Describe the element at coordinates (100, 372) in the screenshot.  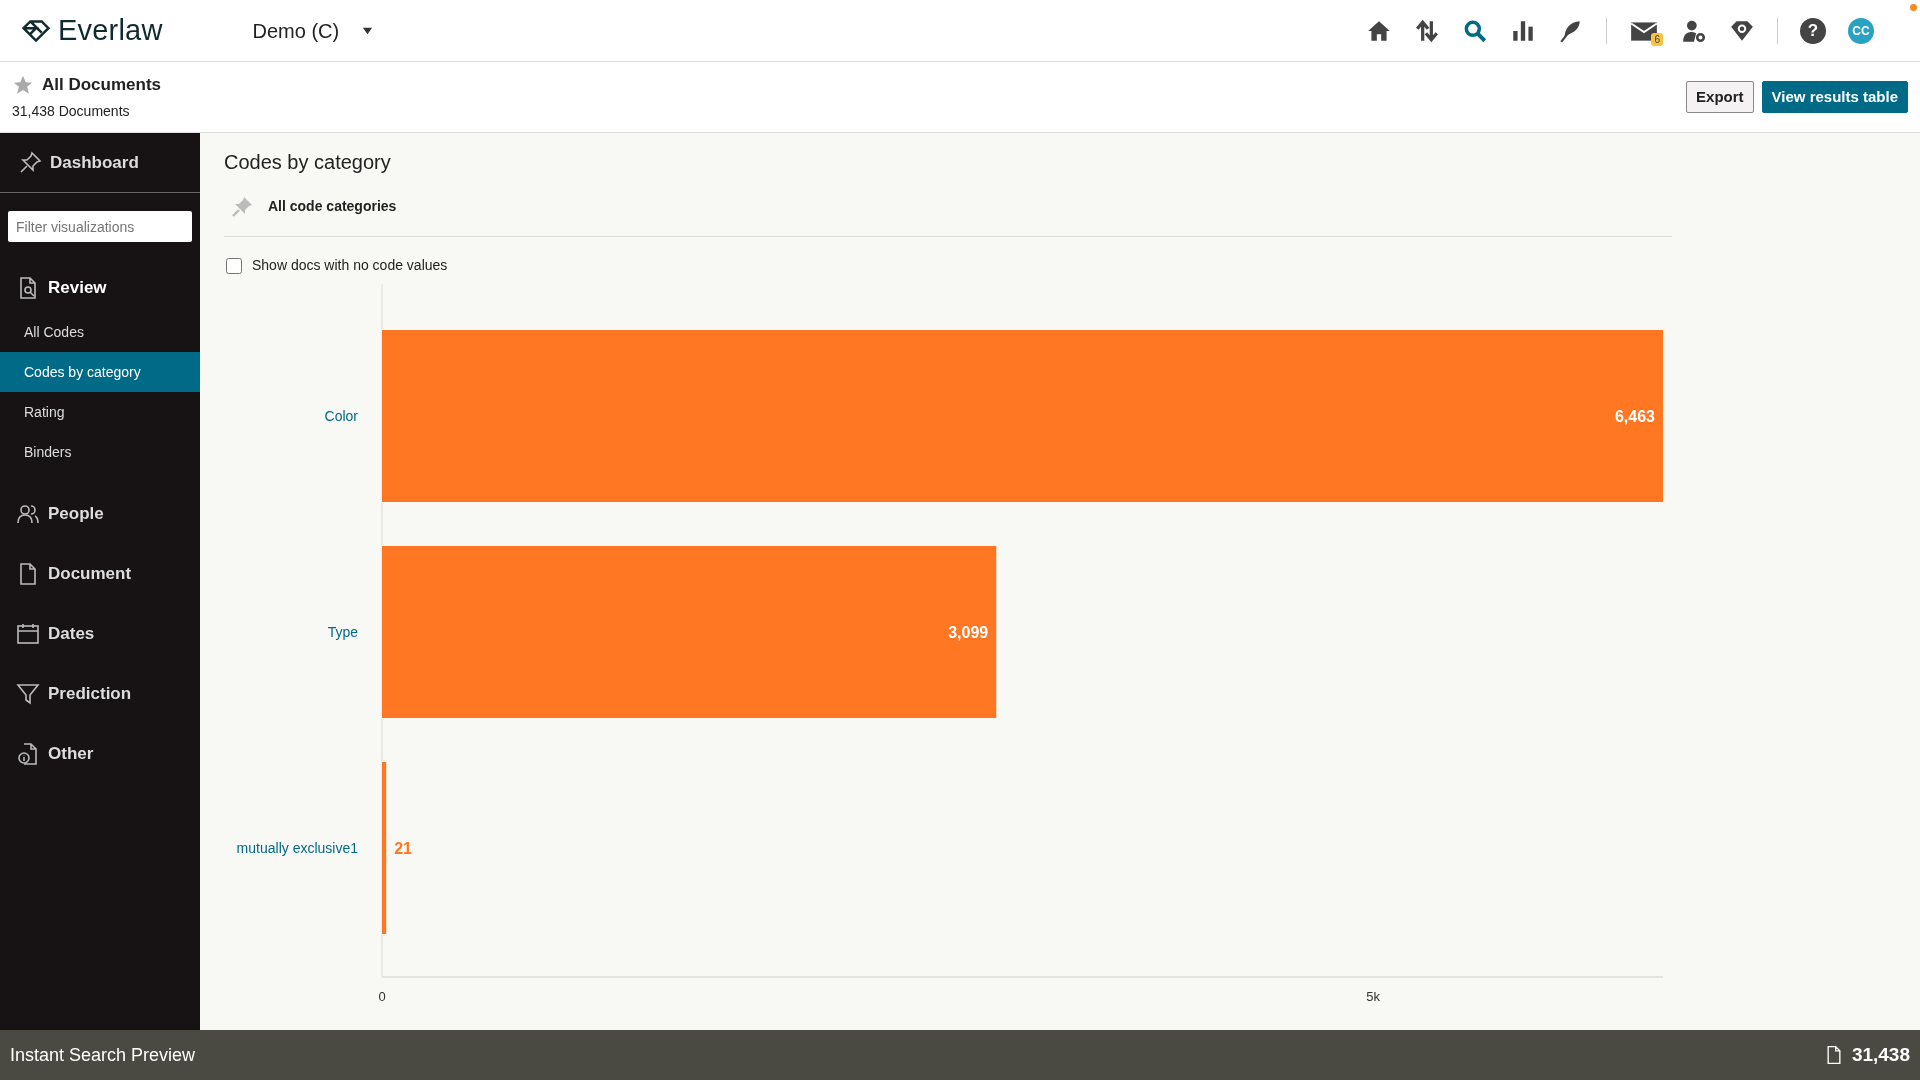
I see `sidebar-item: Codes by category` at that location.